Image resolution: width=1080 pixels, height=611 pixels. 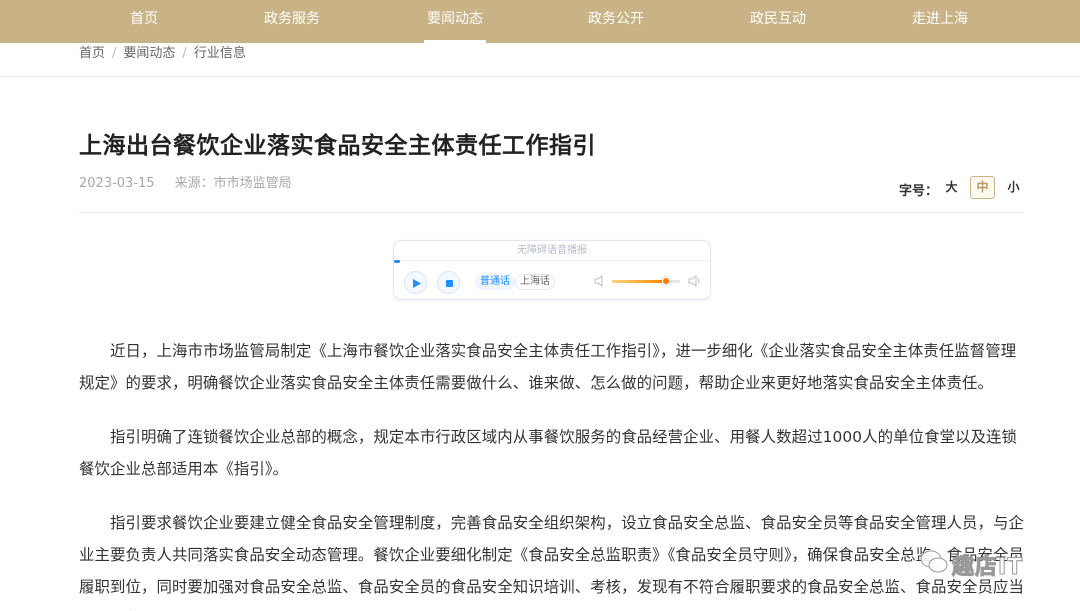 I want to click on audio-player-title: 无障碍语音播报, so click(x=552, y=251).